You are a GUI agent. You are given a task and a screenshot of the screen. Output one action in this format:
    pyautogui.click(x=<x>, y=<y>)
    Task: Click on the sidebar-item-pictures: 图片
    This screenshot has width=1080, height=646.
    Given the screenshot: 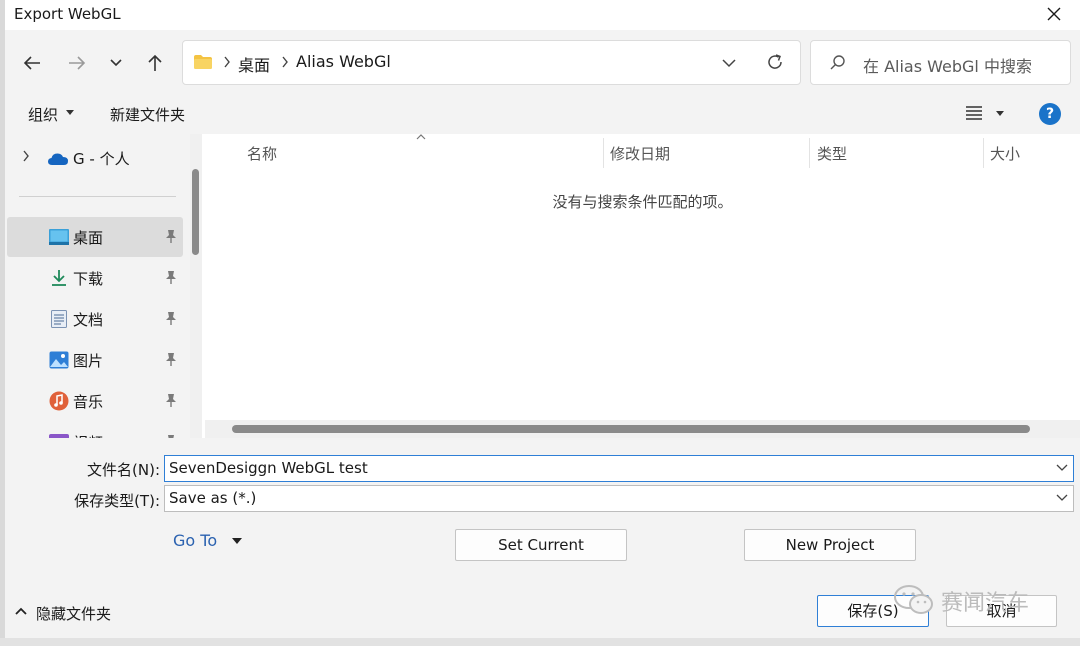 What is the action you would take?
    pyautogui.click(x=95, y=360)
    